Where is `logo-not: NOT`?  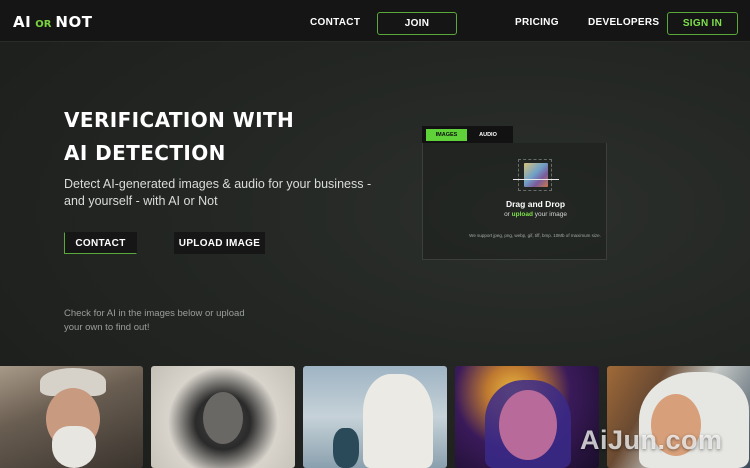 logo-not: NOT is located at coordinates (74, 22).